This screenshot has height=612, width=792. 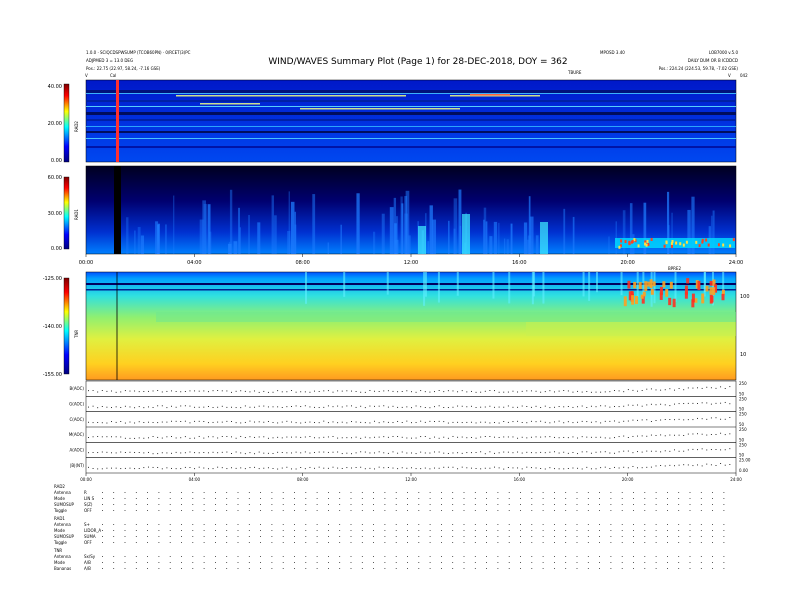 I want to click on footer-param-value: A/B, so click(x=87, y=562).